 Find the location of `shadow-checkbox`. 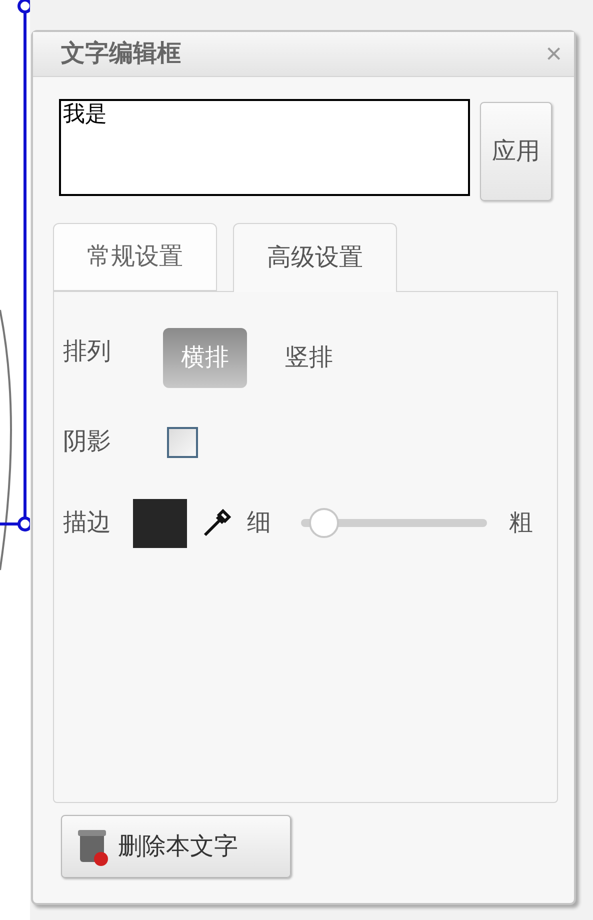

shadow-checkbox is located at coordinates (182, 442).